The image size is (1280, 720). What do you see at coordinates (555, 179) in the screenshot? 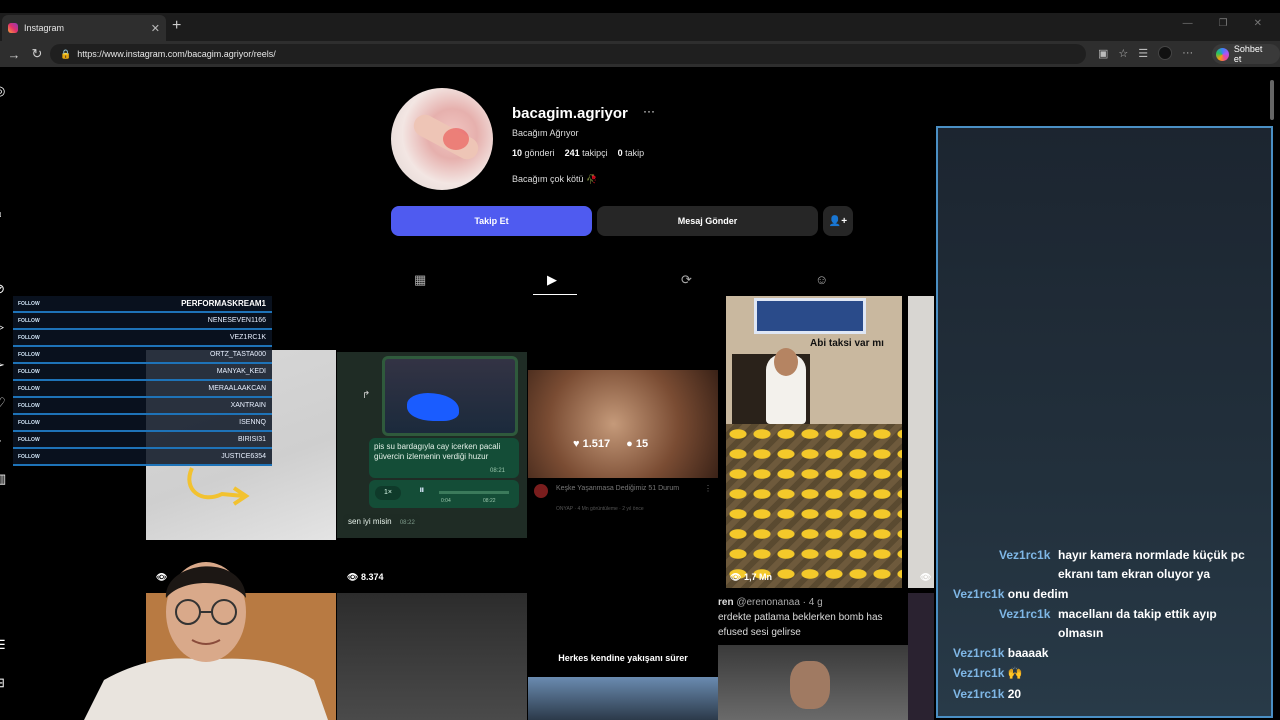
I see `profile-bio: Bacağım çok kötü 🥀` at bounding box center [555, 179].